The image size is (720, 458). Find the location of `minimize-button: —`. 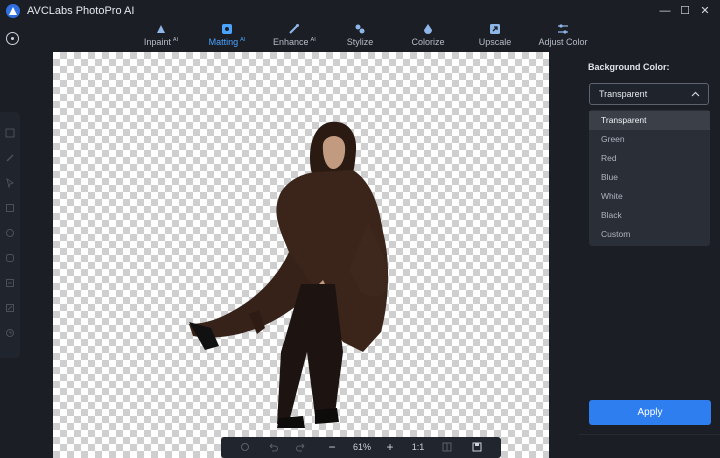

minimize-button: — is located at coordinates (665, 11).